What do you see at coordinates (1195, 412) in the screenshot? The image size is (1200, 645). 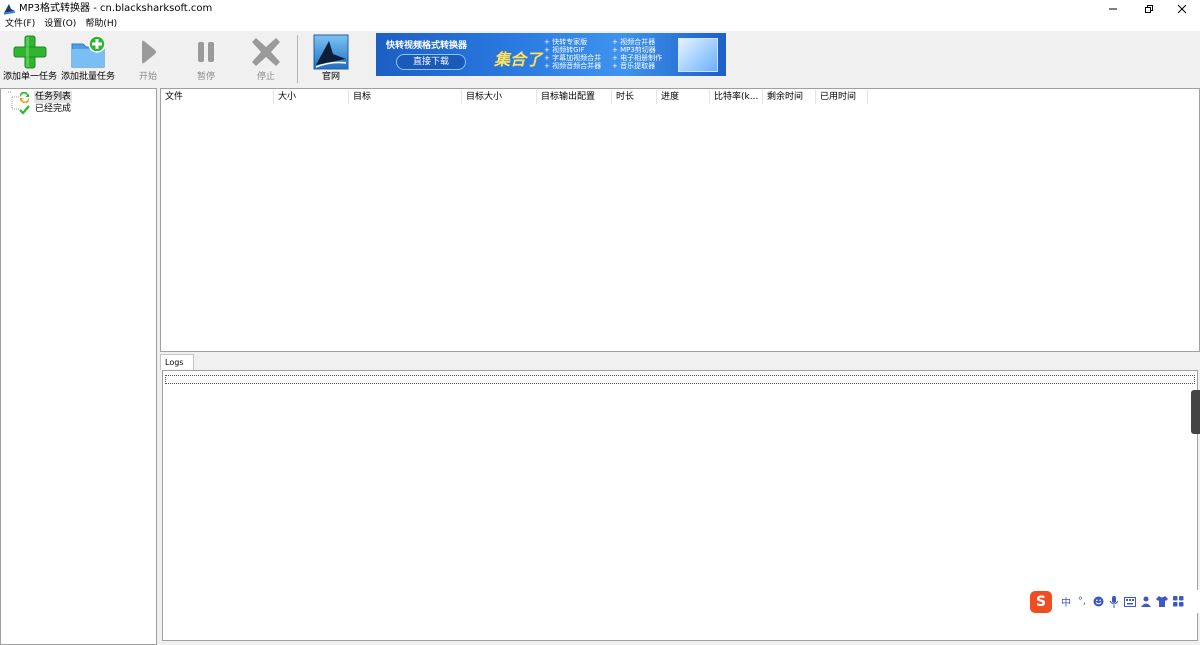 I see `edge-handle` at bounding box center [1195, 412].